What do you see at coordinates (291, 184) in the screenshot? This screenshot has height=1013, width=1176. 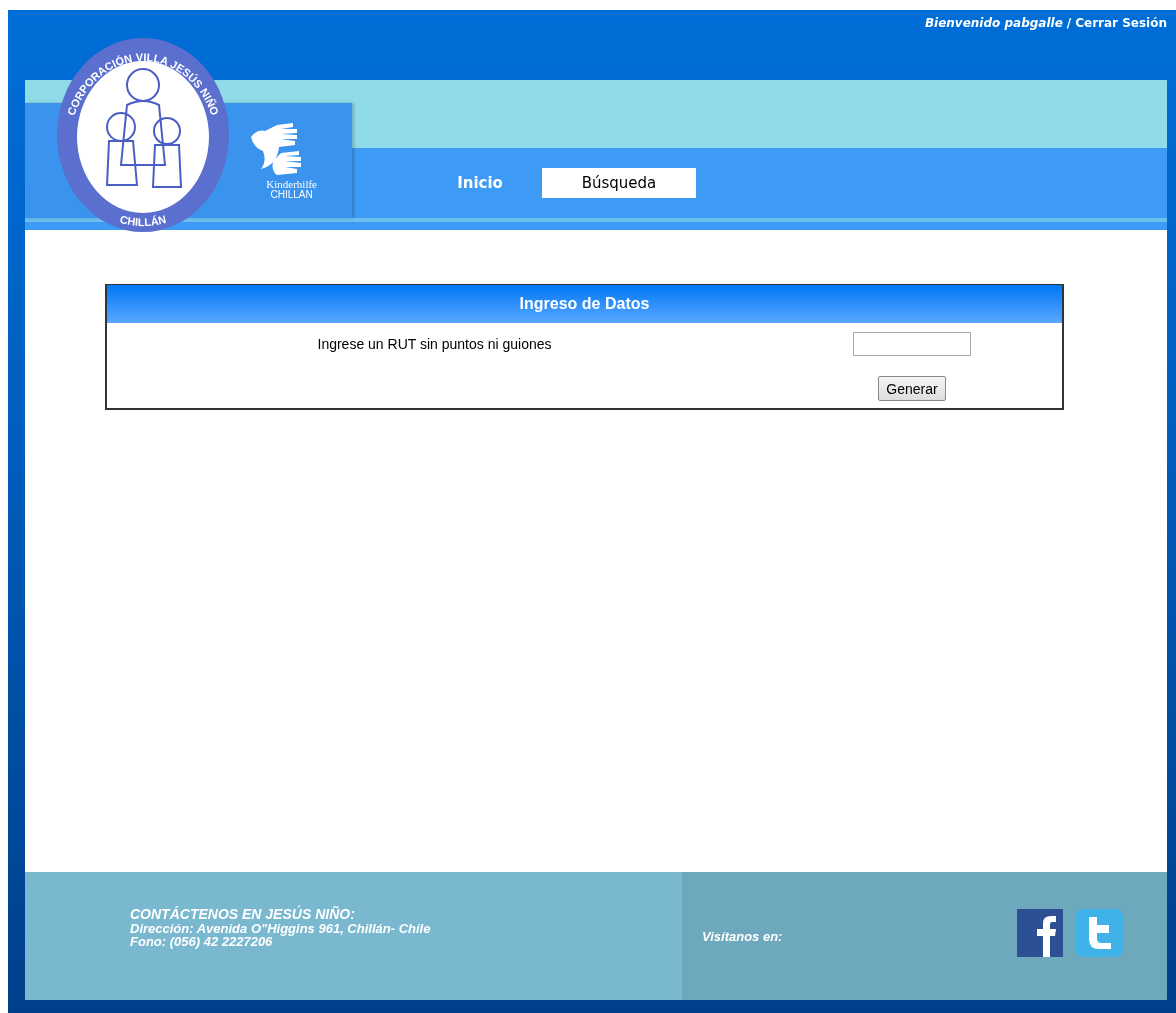 I see `partner-name: Kinderhilfe` at bounding box center [291, 184].